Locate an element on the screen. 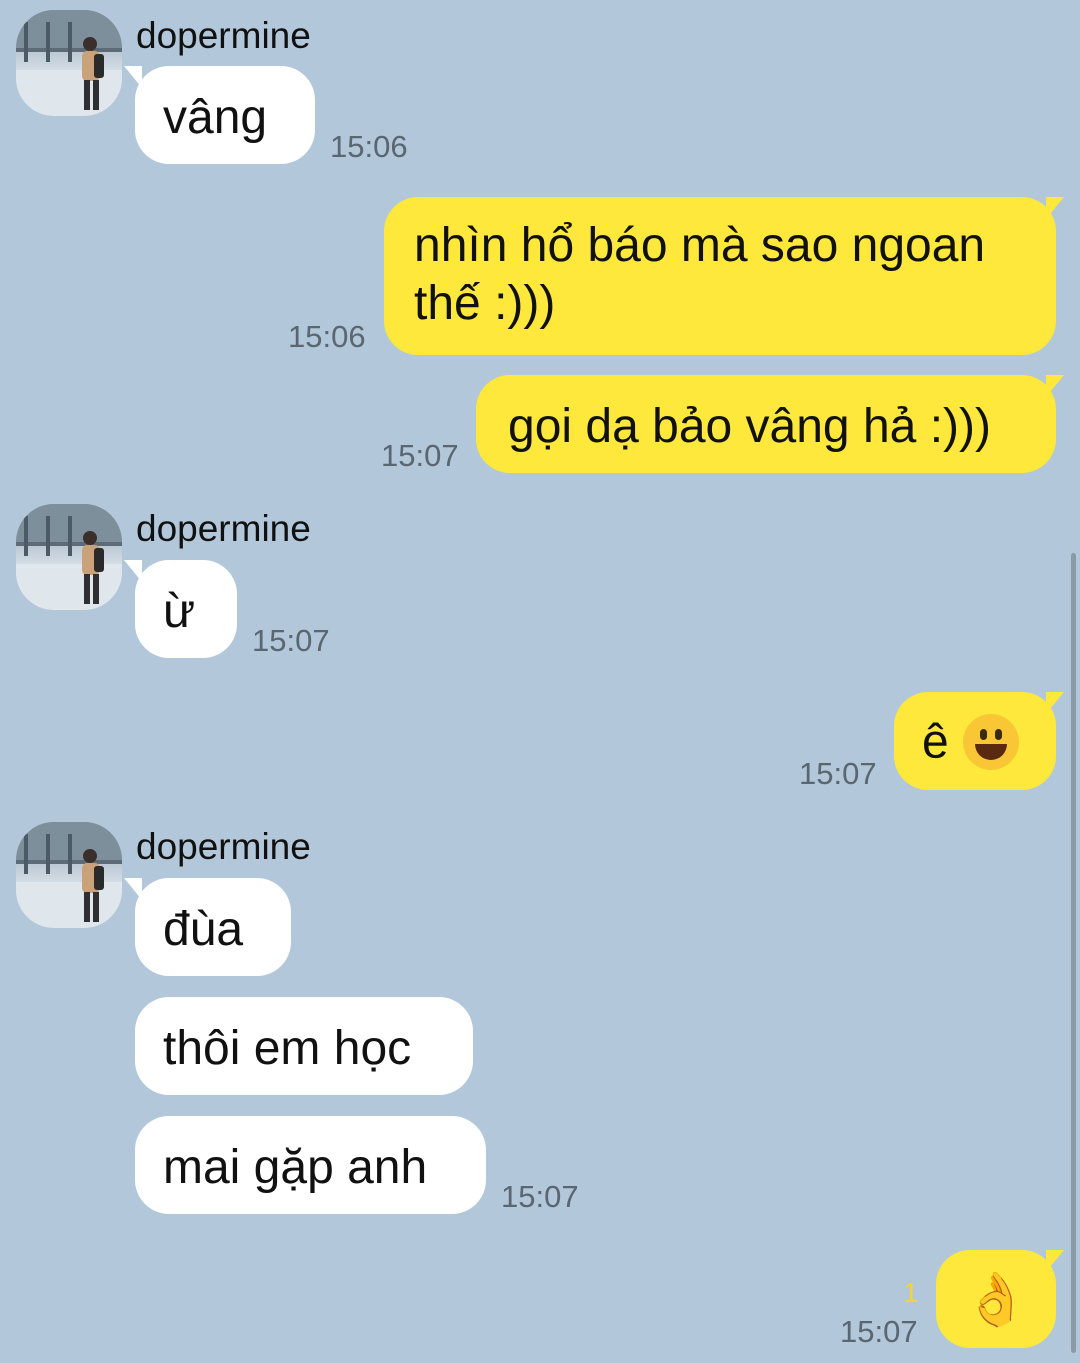 The height and width of the screenshot is (1363, 1080). message-text: gọi dạ bảo vâng hả :))) is located at coordinates (749, 426).